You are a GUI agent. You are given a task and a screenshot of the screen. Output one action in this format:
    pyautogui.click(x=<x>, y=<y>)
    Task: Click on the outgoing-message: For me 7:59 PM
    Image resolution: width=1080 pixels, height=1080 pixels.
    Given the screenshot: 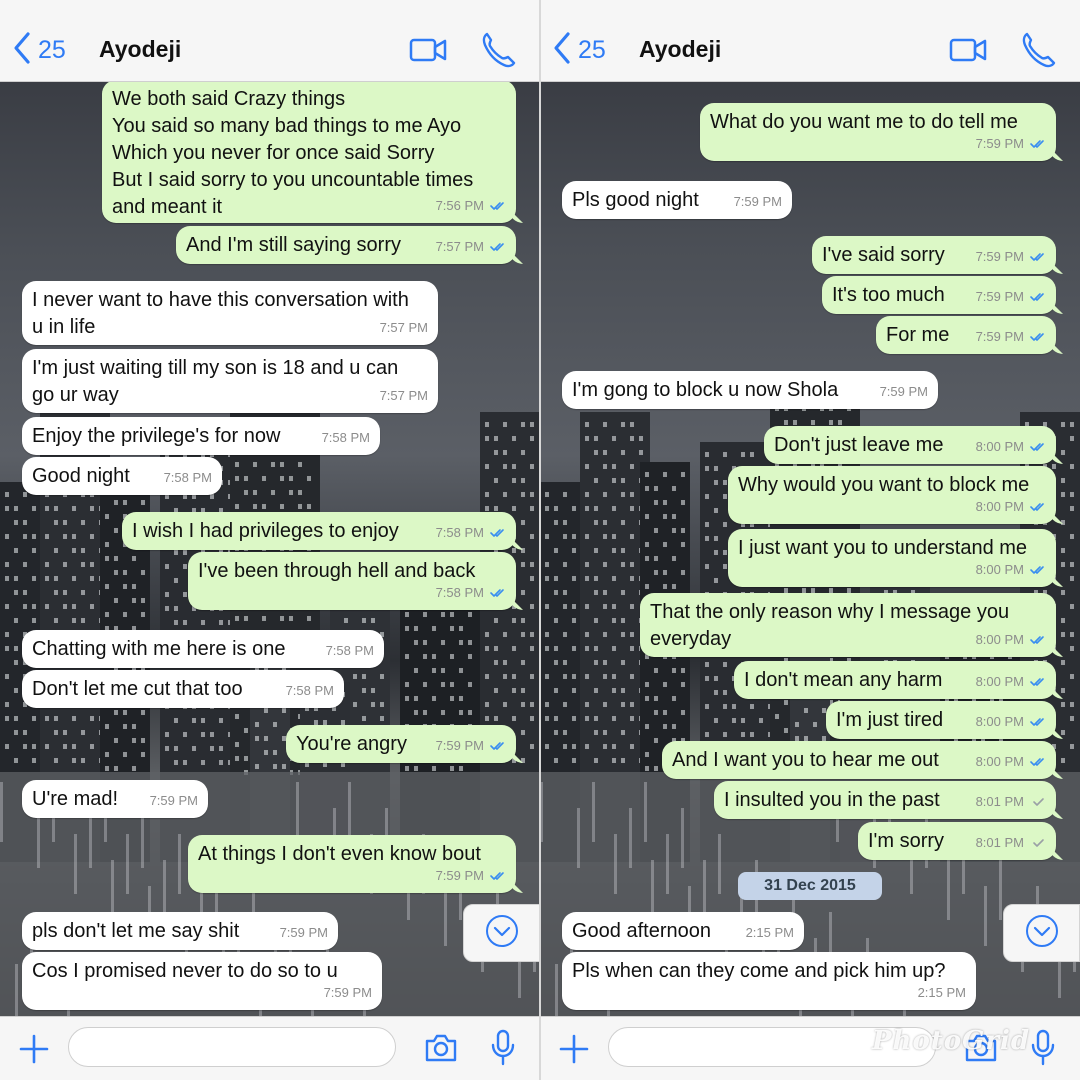 What is the action you would take?
    pyautogui.click(x=966, y=335)
    